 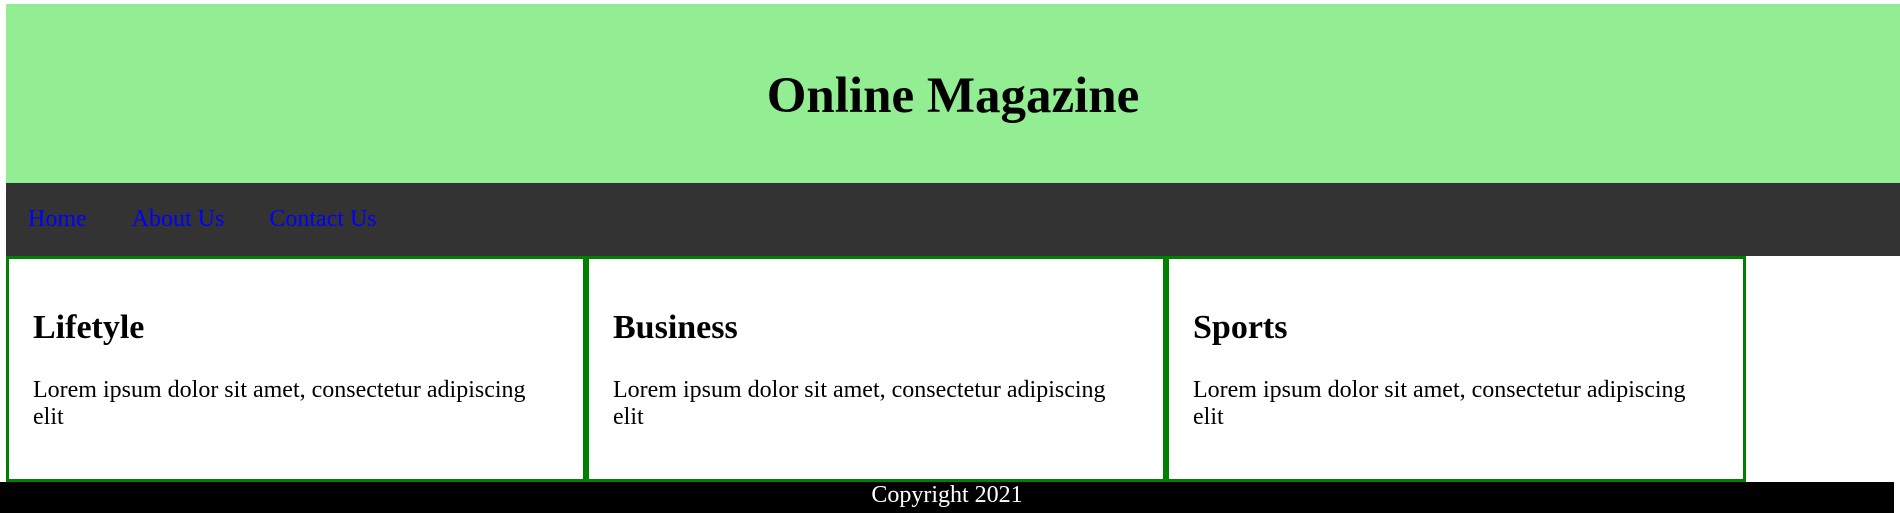 I want to click on site-title: Online Magazine, so click(x=953, y=96).